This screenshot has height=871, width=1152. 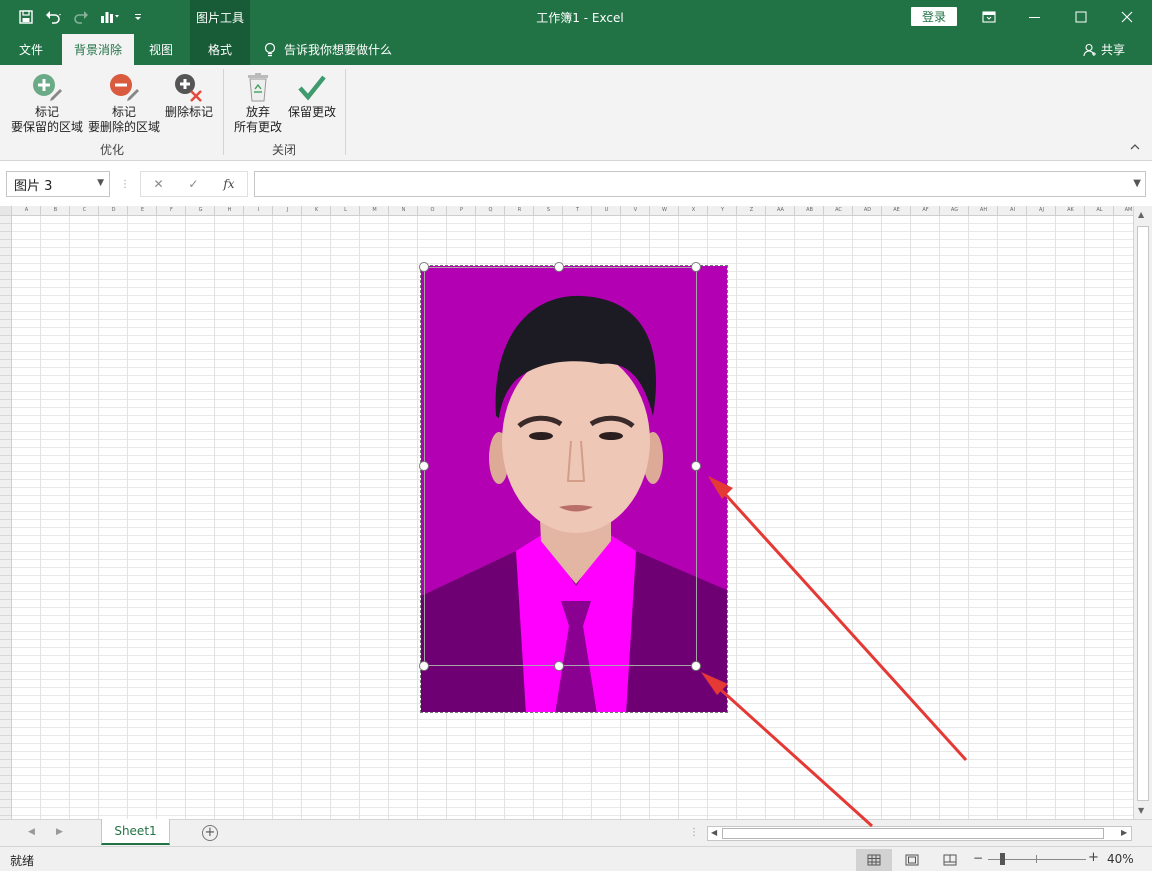 What do you see at coordinates (424, 466) in the screenshot?
I see `resize-handle-left` at bounding box center [424, 466].